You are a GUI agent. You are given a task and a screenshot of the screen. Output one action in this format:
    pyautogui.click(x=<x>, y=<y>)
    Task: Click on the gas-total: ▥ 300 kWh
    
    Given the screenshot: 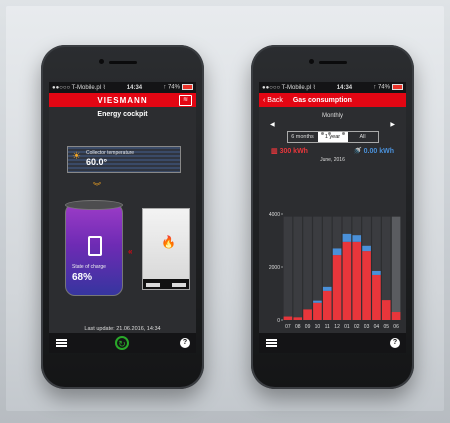 What is the action you would take?
    pyautogui.click(x=289, y=151)
    